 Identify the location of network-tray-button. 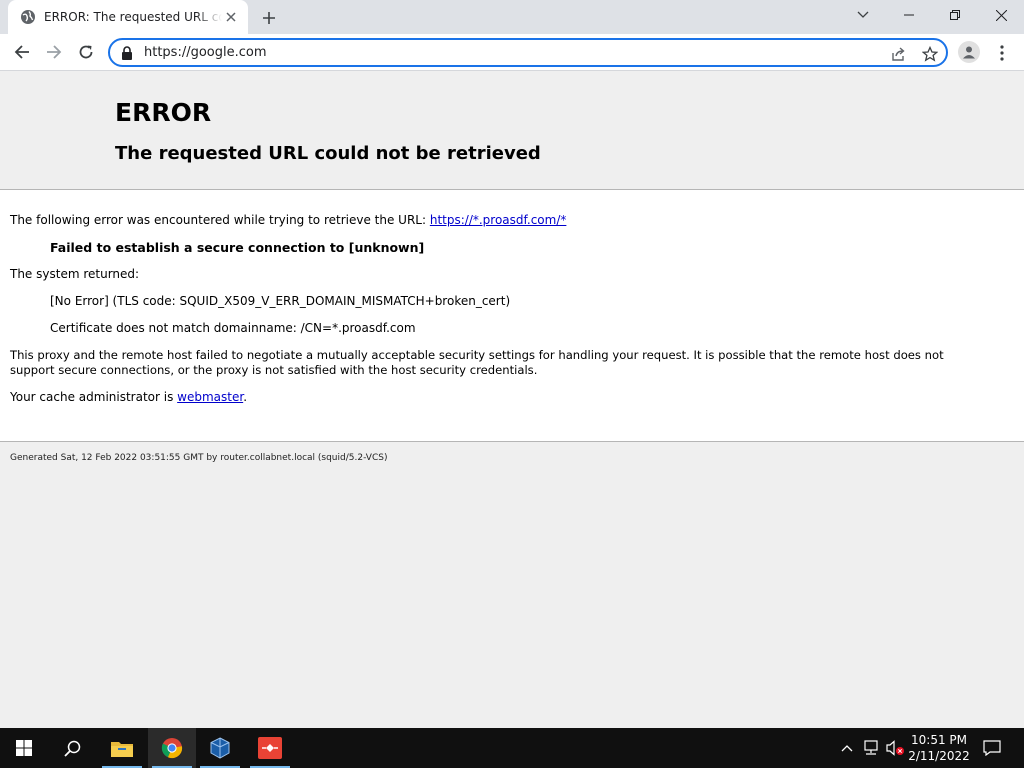
(871, 748).